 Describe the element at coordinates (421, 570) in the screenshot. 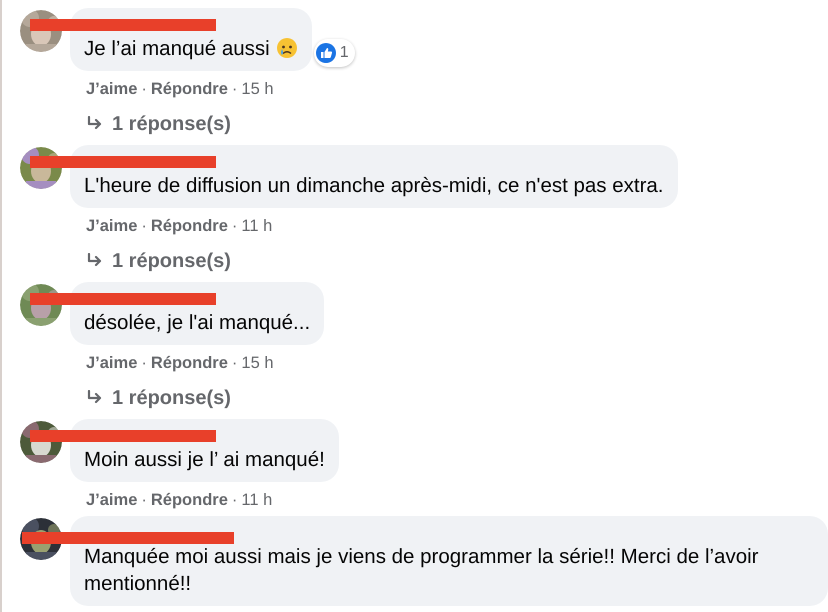

I see `comment-text: Manquée moi aussi mais je viens de programmer la série!! Merci de l’avoir mentionné!!` at that location.